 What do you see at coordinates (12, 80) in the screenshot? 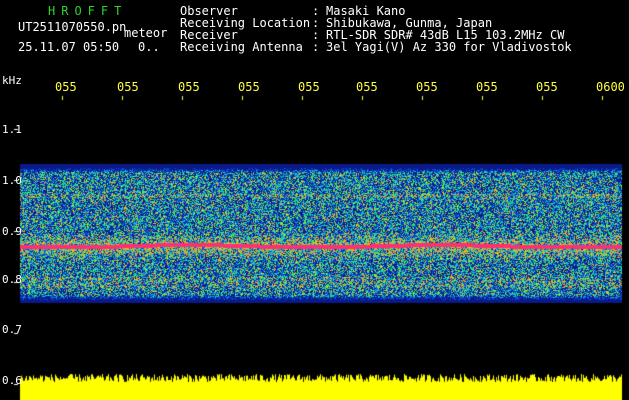
I see `y-axis-unit-label: kHz` at bounding box center [12, 80].